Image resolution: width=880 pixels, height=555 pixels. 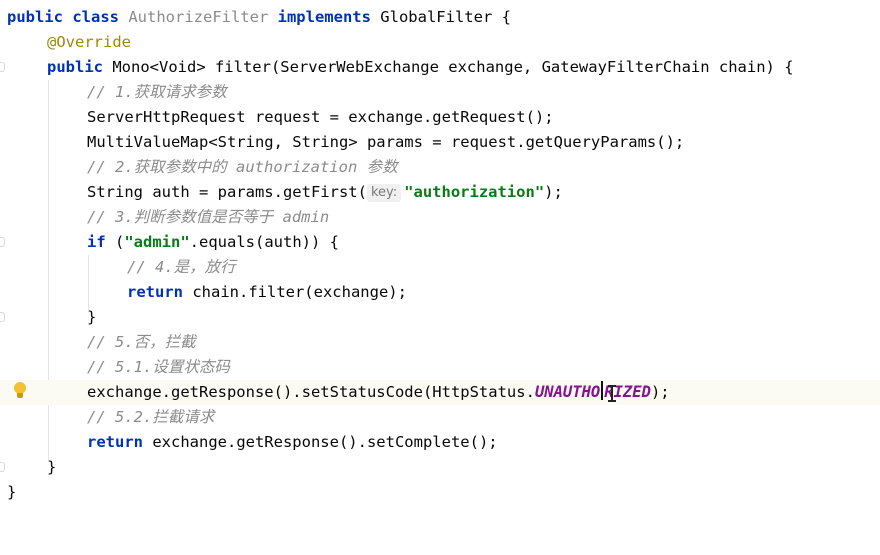 I want to click on keyword: public class, so click(x=68, y=17).